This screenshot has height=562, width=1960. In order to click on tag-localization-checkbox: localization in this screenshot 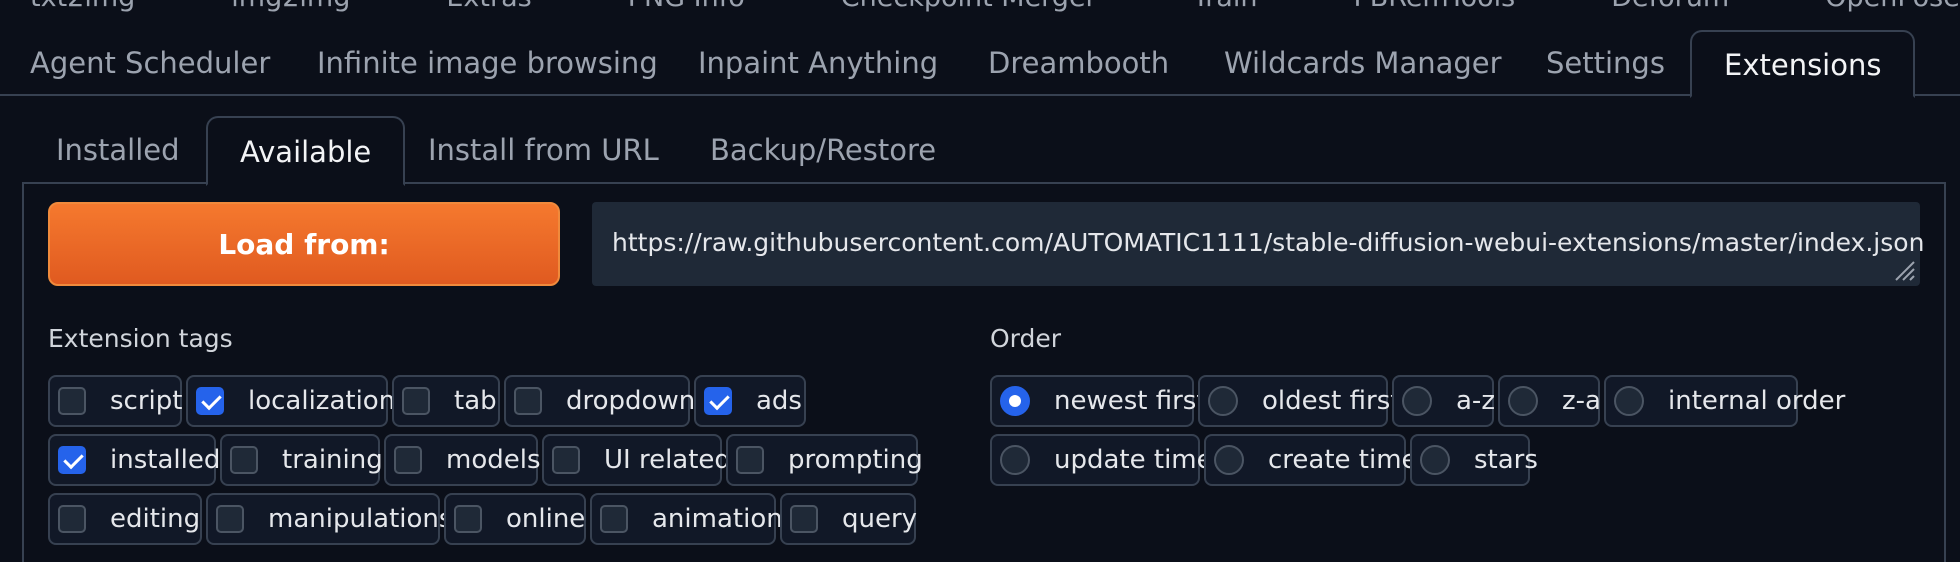, I will do `click(290, 401)`.